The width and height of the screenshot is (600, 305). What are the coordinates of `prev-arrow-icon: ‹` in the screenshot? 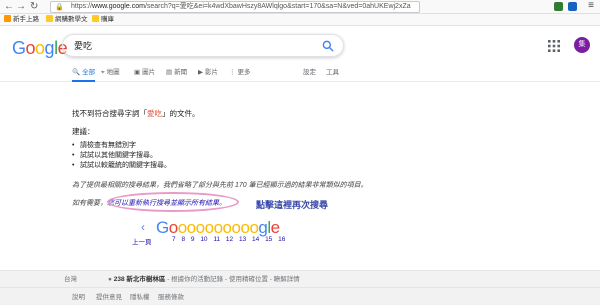 It's located at (143, 227).